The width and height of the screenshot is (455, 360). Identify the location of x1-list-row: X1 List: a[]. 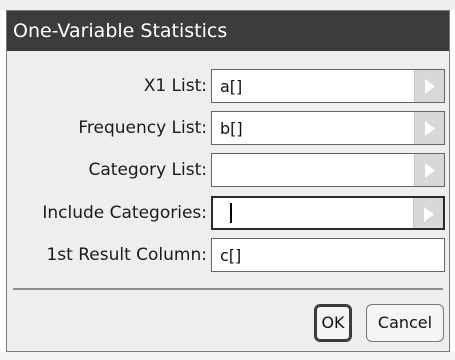
(228, 86).